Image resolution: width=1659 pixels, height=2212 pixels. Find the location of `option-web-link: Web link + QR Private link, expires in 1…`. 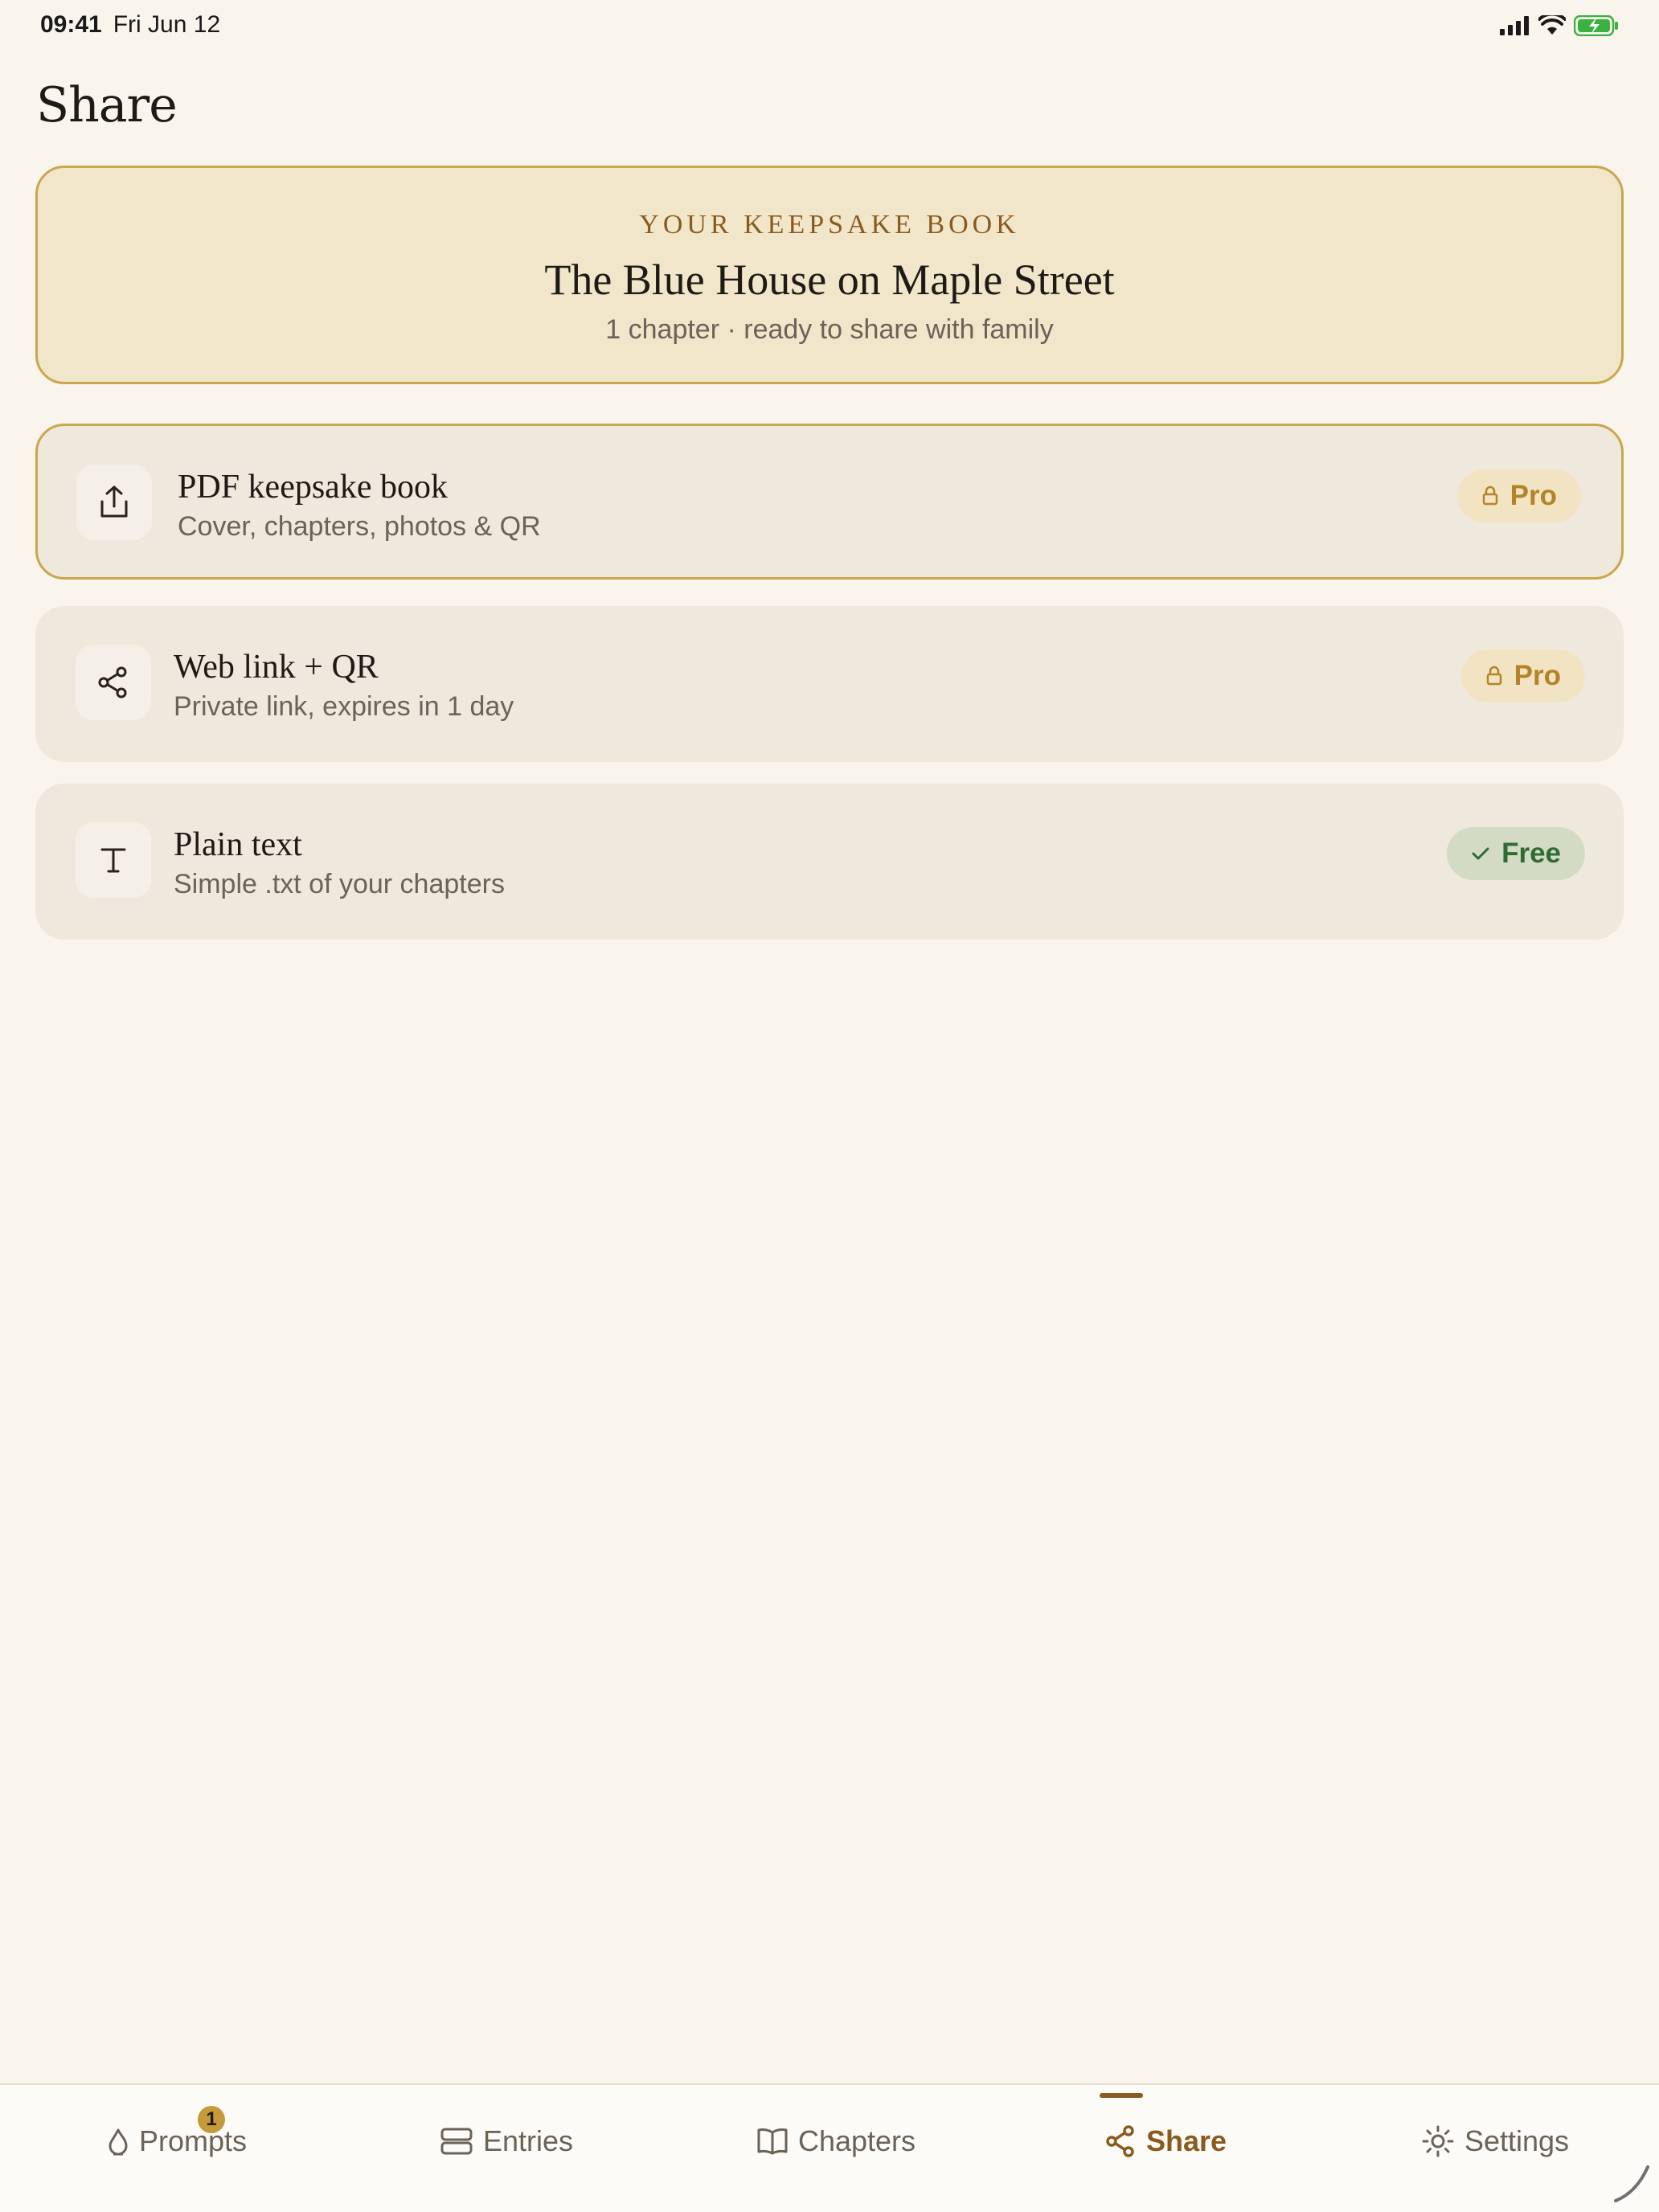

option-web-link: Web link + QR Private link, expires in 1… is located at coordinates (829, 684).